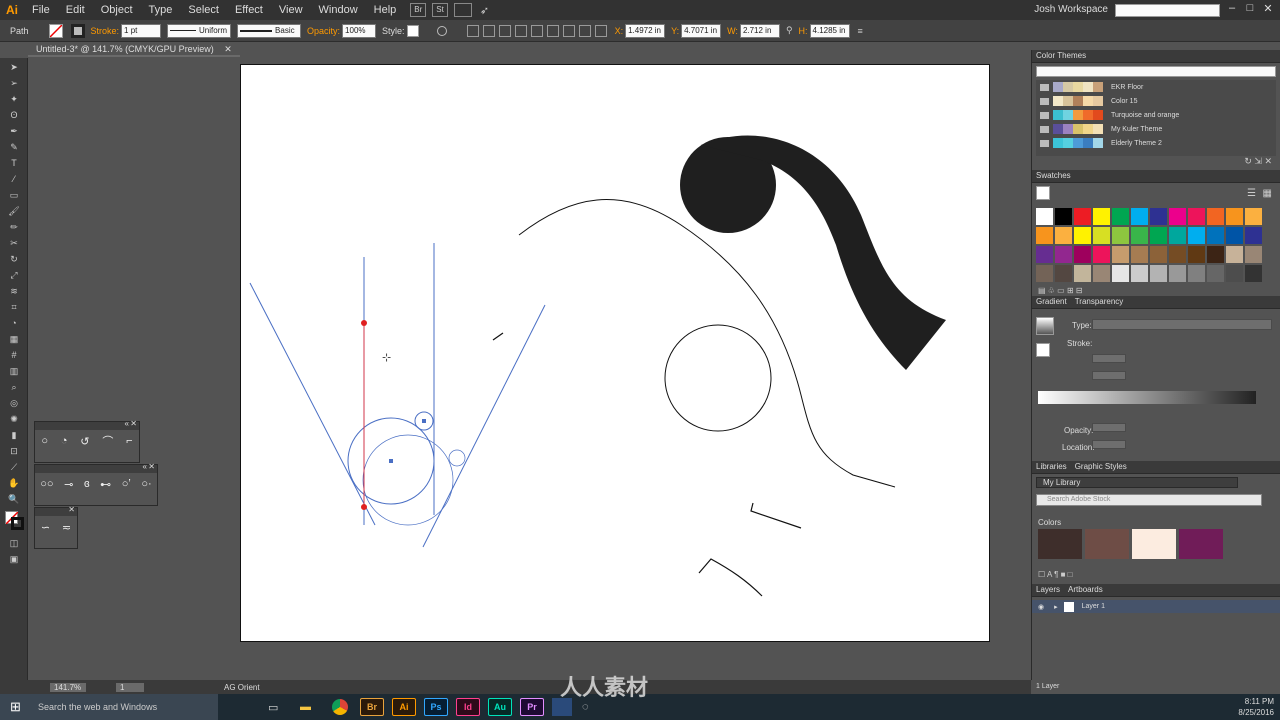 Image resolution: width=1280 pixels, height=720 pixels. Describe the element at coordinates (14, 499) in the screenshot. I see `zoom-tool-icon: 🔍` at that location.